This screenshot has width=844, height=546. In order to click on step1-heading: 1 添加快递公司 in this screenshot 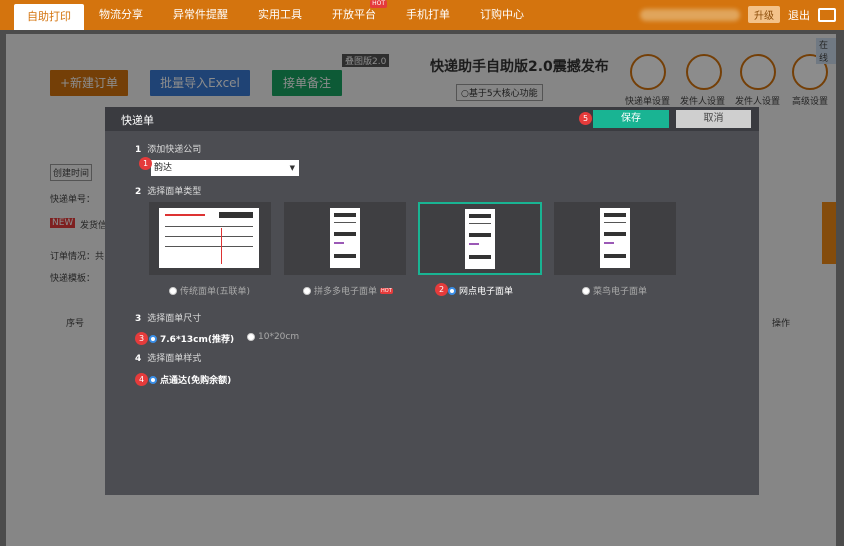, I will do `click(168, 148)`.